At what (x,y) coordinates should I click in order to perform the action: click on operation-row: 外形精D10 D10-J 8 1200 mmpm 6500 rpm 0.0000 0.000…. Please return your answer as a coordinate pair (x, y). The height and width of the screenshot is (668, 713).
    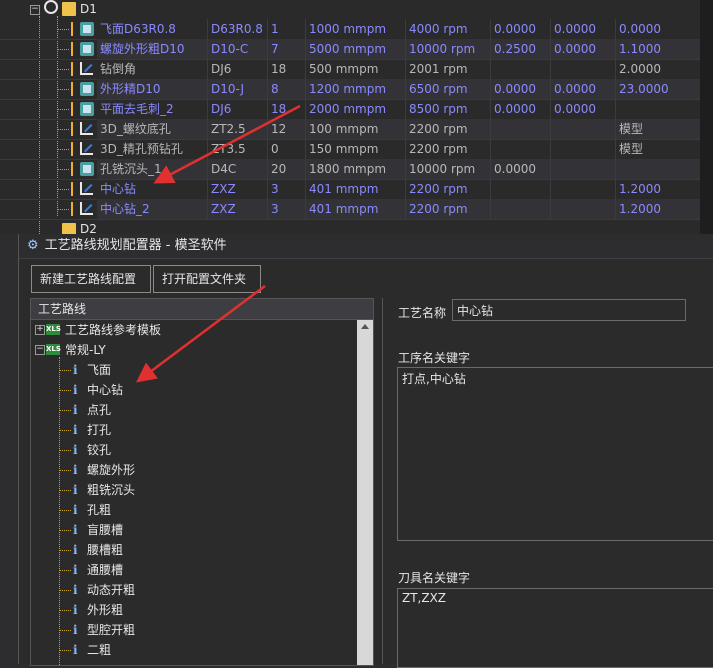
    Looking at the image, I should click on (350, 89).